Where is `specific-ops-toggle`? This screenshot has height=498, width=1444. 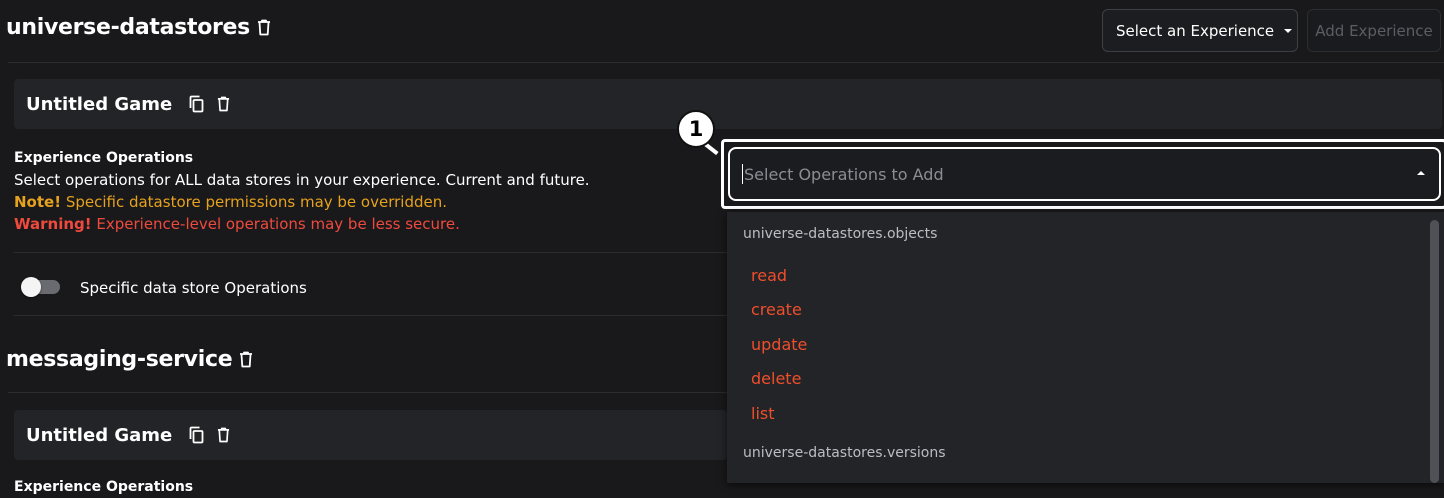
specific-ops-toggle is located at coordinates (40, 287).